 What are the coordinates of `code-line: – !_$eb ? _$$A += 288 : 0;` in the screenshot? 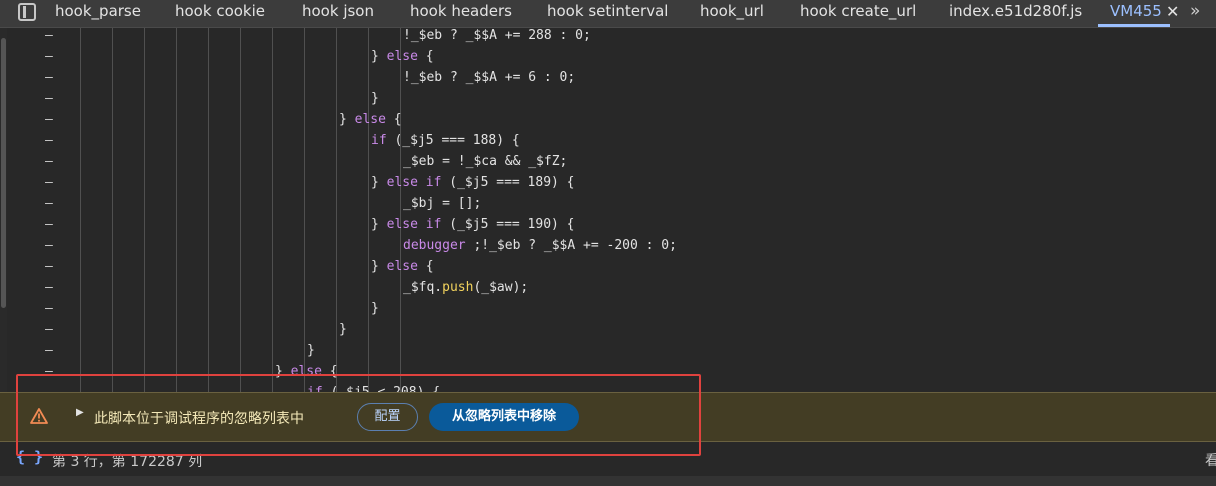 It's located at (608, 37).